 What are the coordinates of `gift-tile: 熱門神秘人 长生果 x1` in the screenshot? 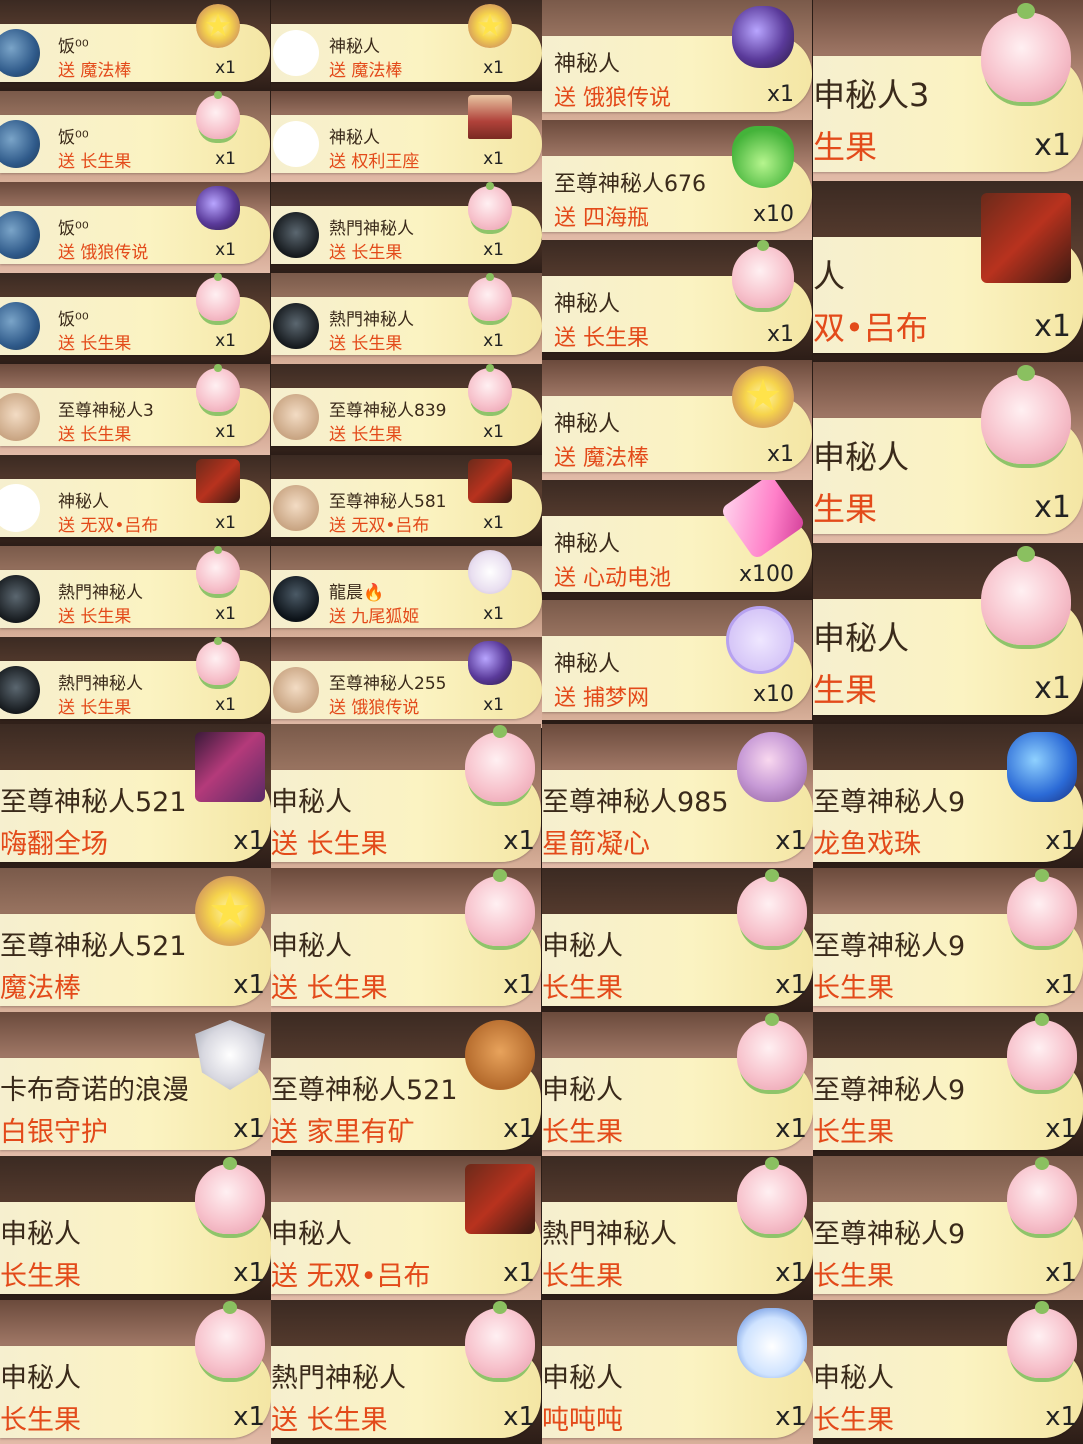 It's located at (677, 1228).